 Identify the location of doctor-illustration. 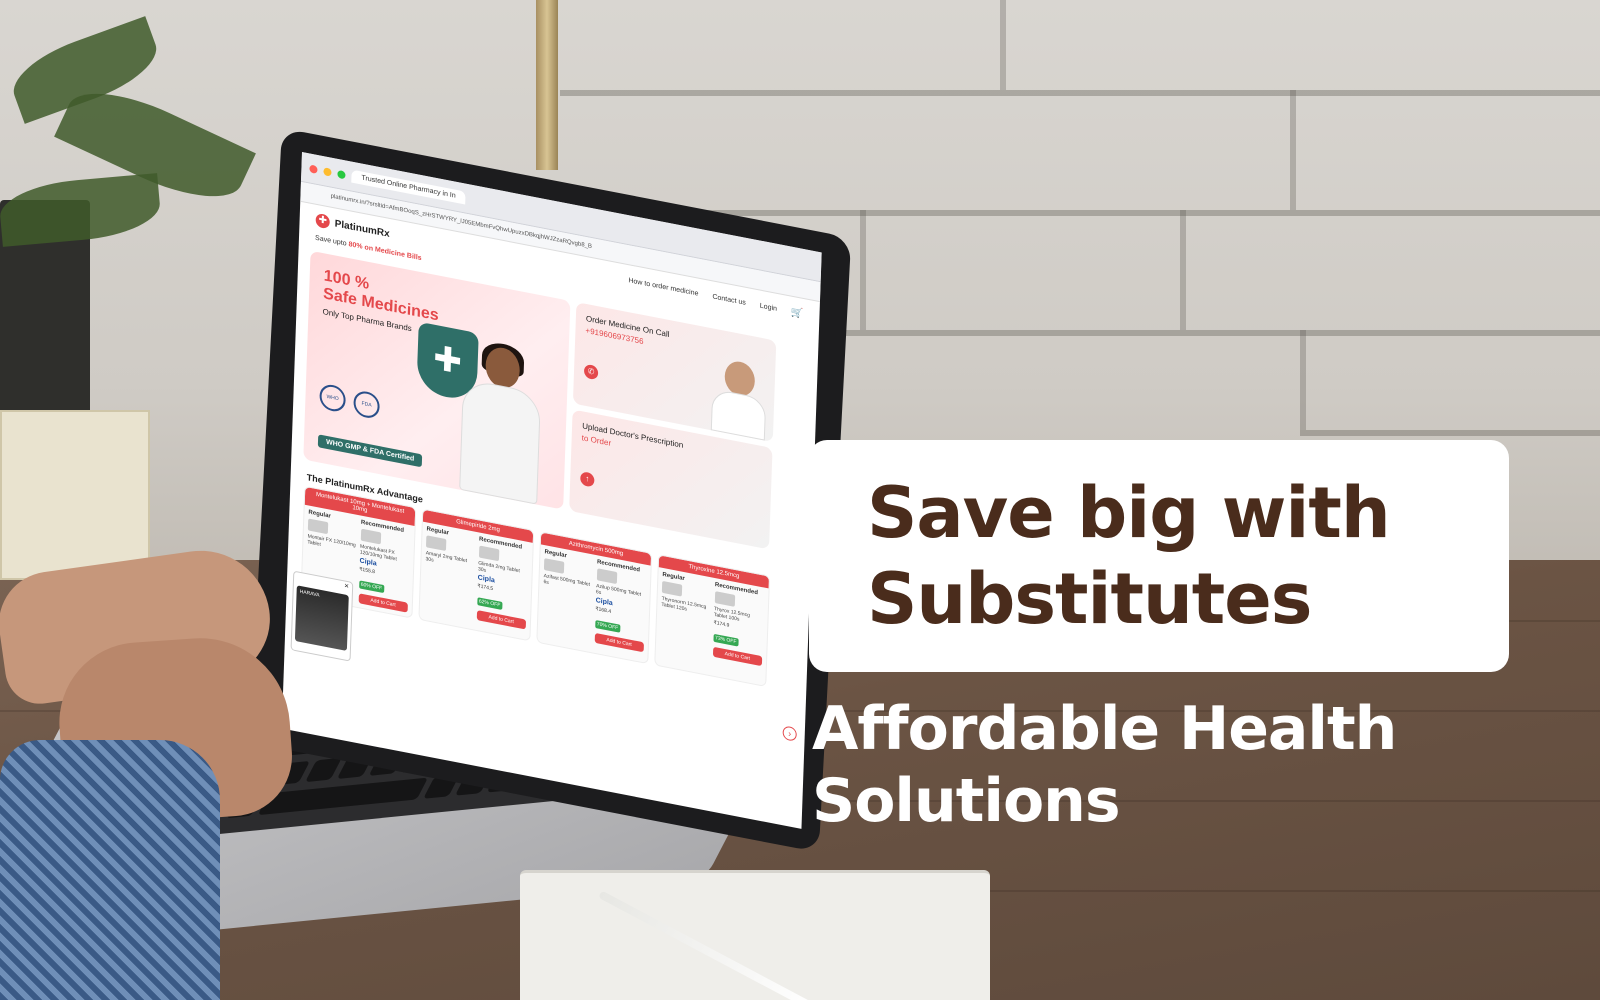
(500, 422).